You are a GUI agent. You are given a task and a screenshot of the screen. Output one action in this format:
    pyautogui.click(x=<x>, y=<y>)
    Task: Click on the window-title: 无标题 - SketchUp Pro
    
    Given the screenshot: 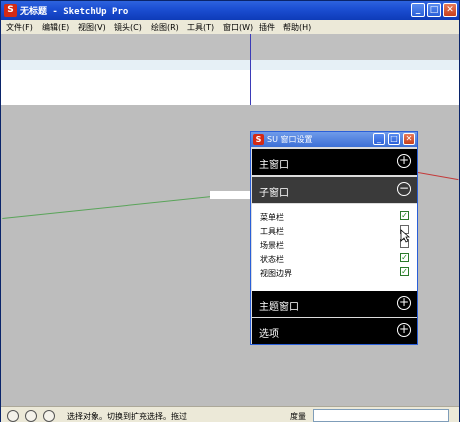 What is the action you would take?
    pyautogui.click(x=74, y=12)
    